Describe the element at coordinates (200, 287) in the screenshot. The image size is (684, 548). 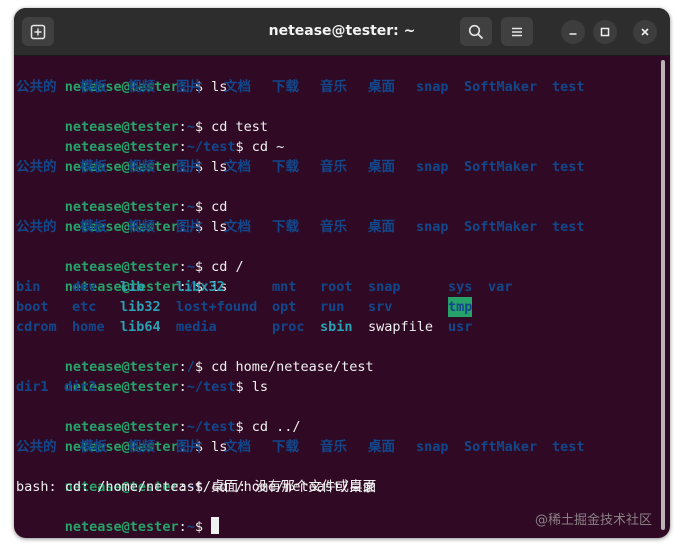
I see `symlink-entry: libx32` at that location.